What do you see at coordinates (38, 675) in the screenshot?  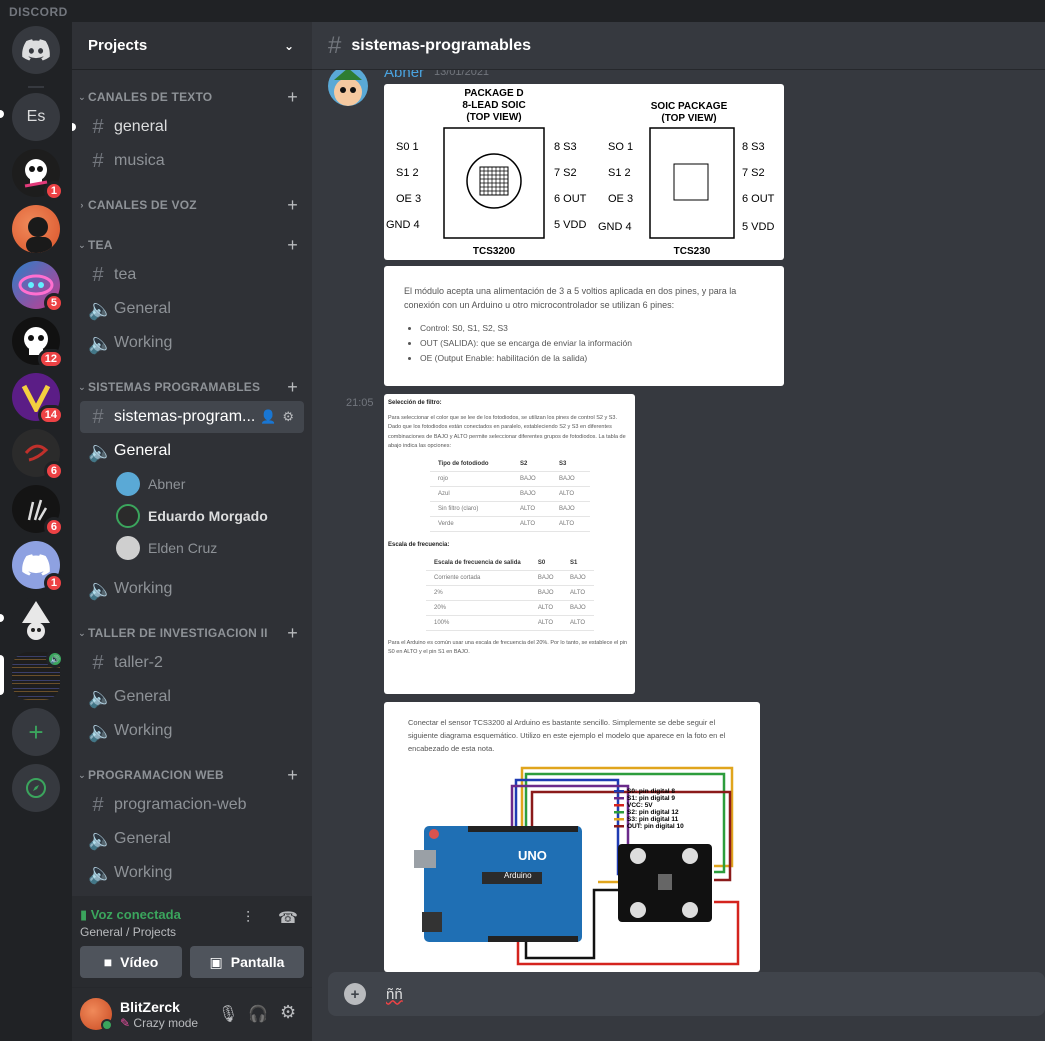 I see `server-code: 🔊` at bounding box center [38, 675].